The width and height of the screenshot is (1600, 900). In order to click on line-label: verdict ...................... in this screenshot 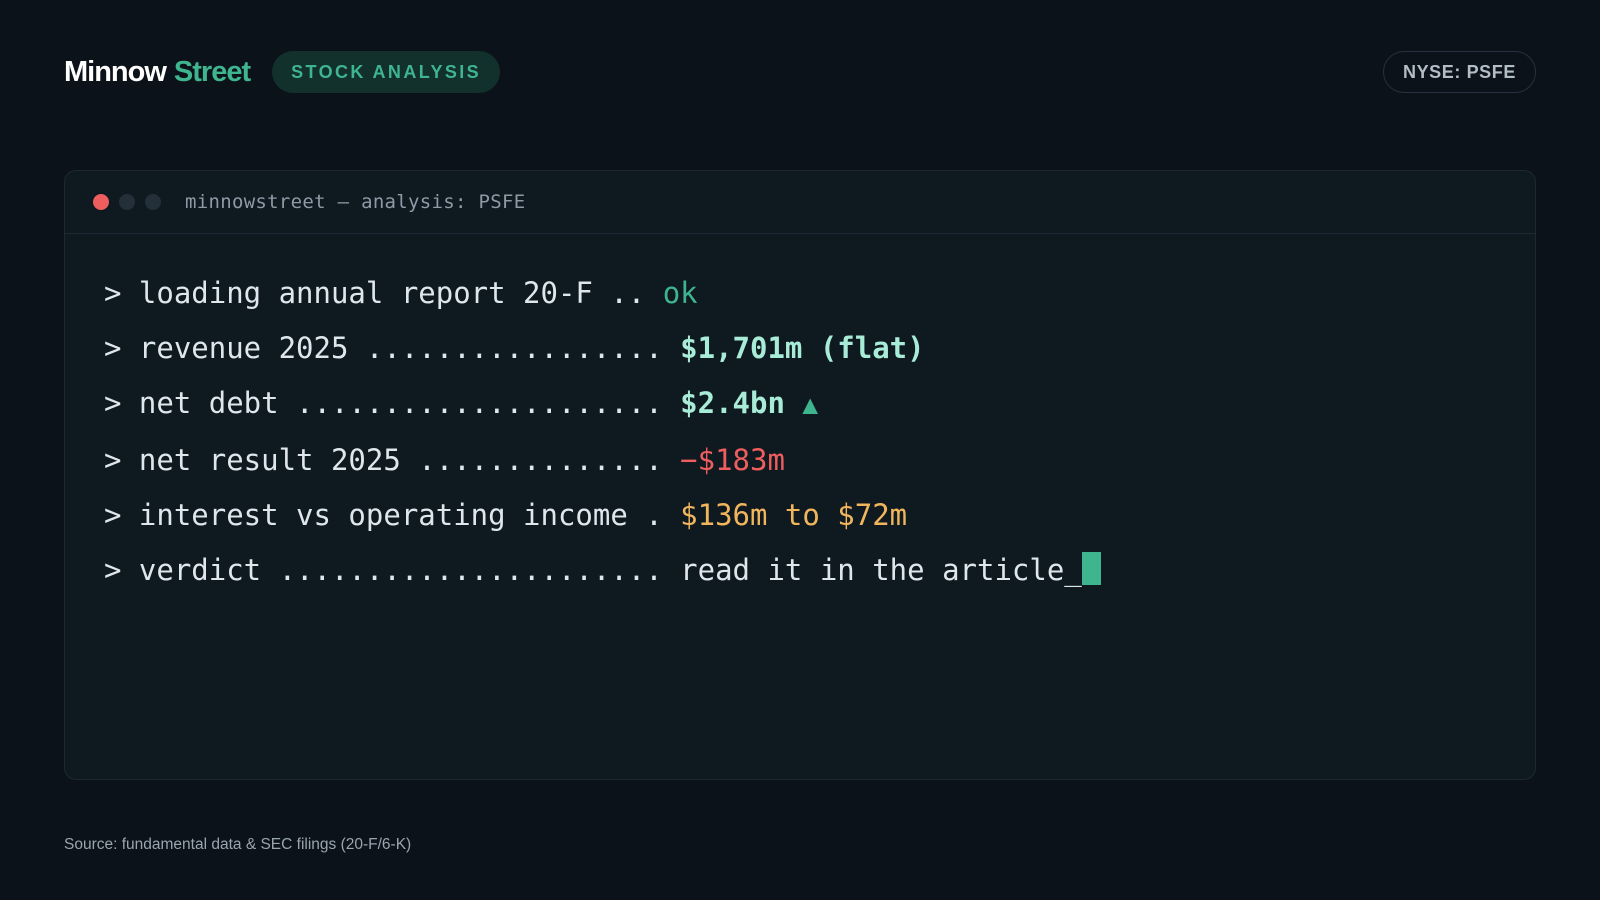, I will do `click(409, 570)`.